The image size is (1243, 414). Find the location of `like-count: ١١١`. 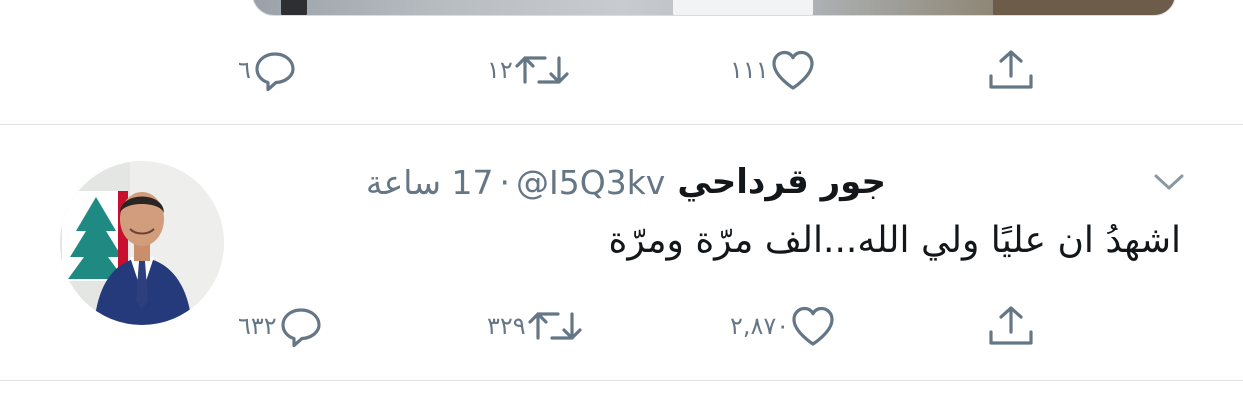

like-count: ١١١ is located at coordinates (749, 70).